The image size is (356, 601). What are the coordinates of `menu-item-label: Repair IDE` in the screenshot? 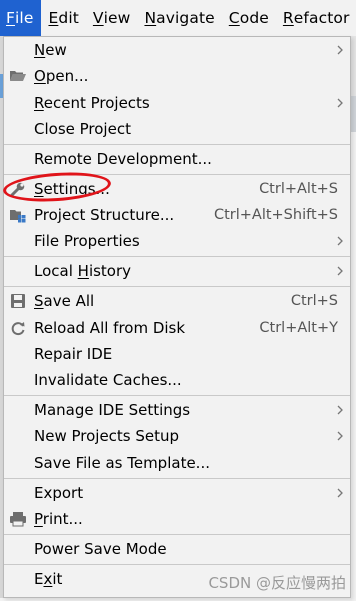 It's located at (73, 354).